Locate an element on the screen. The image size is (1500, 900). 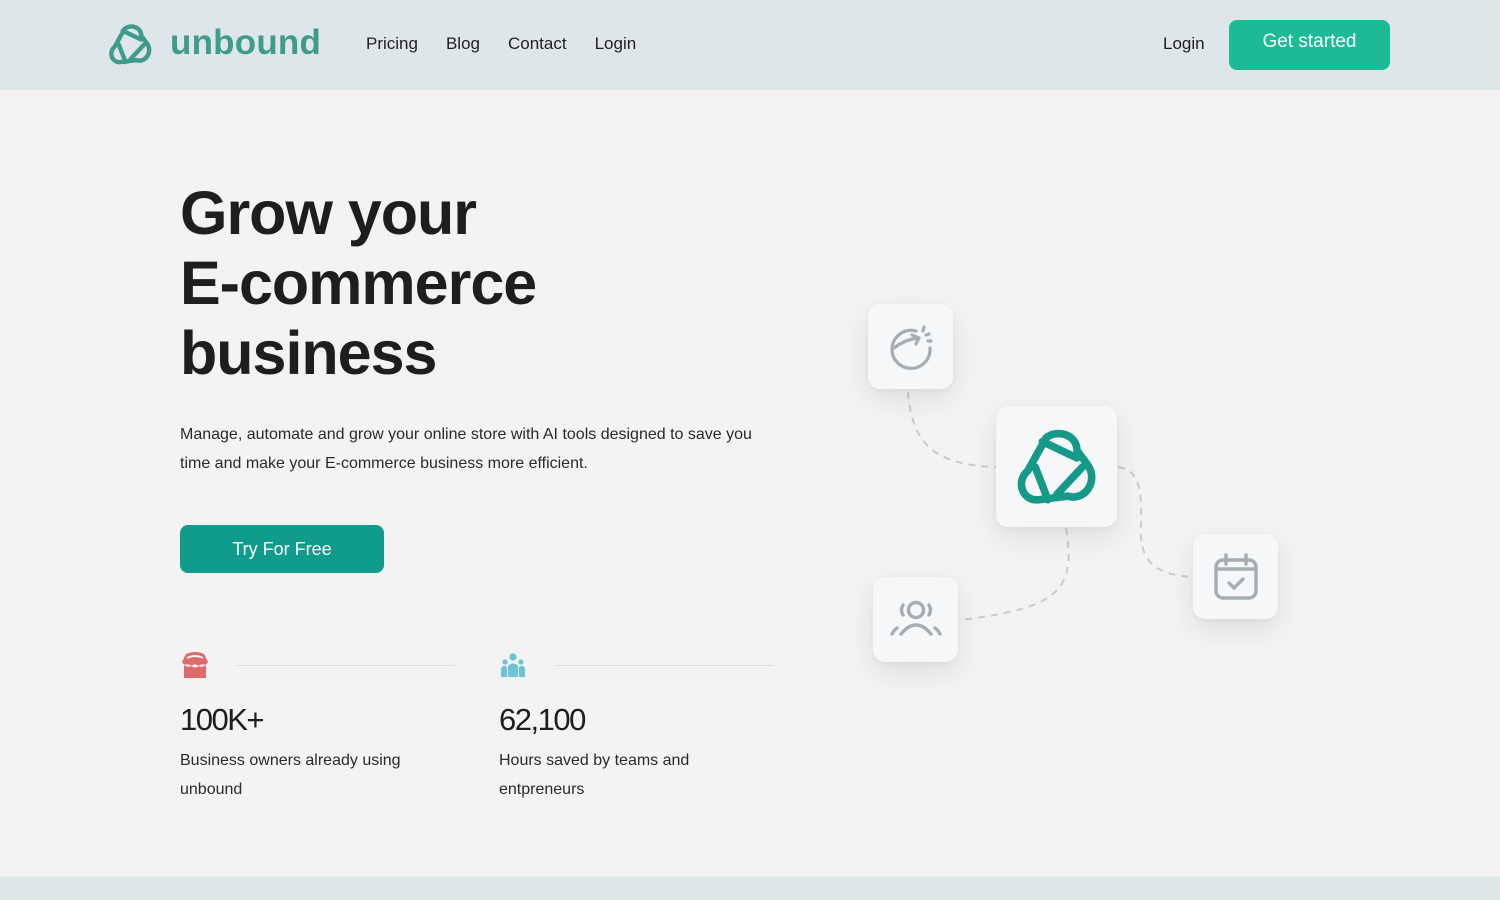
stat-value: 62,100 is located at coordinates (542, 719).